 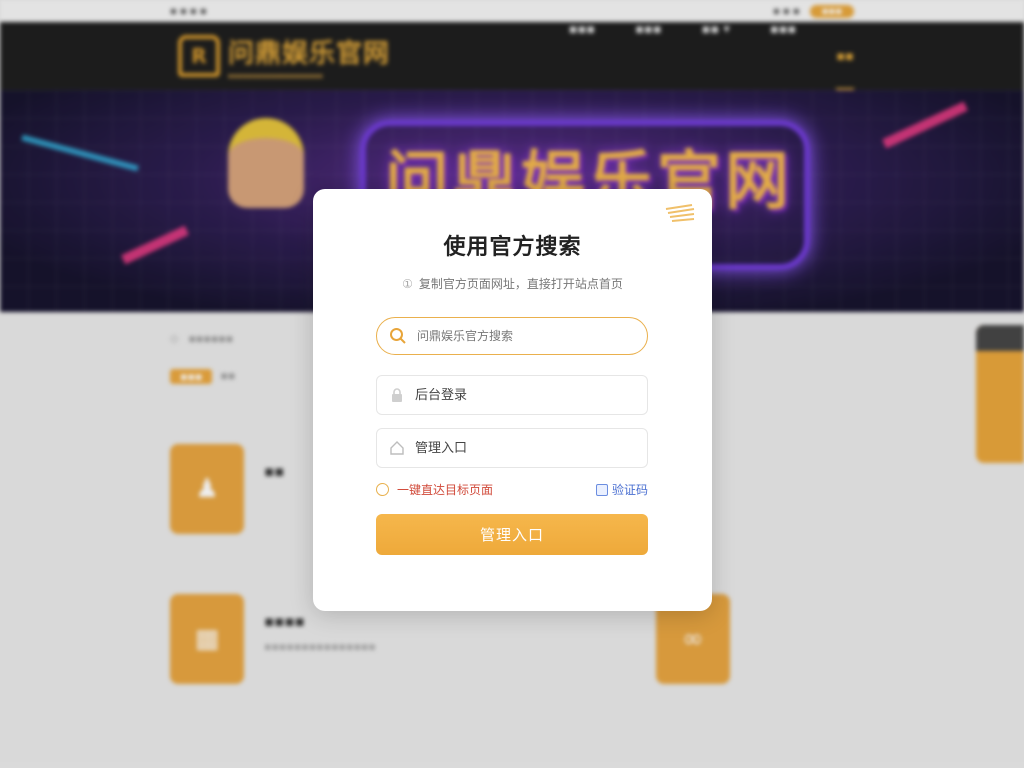 I want to click on modal-title: 使用官方搜索, so click(x=512, y=247).